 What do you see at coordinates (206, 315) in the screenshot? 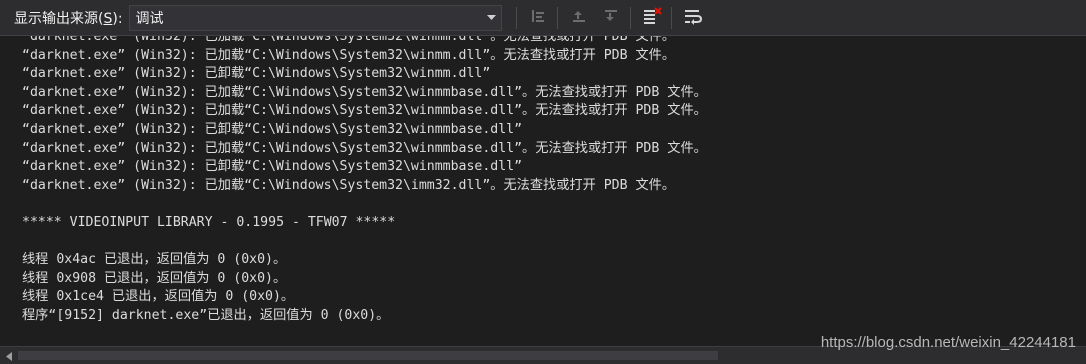
I see `output-line: 程序“[9152] darknet.exe”已退出，返回值为 0 (0x0)。` at bounding box center [206, 315].